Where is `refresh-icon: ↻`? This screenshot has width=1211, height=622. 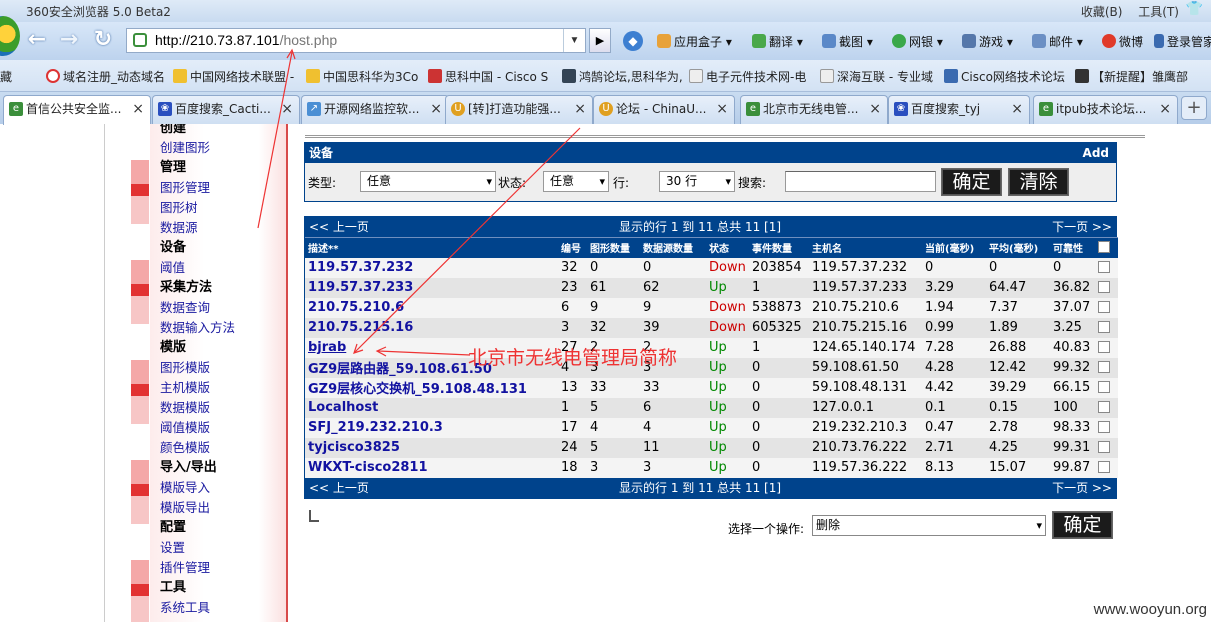
refresh-icon: ↻ is located at coordinates (103, 40).